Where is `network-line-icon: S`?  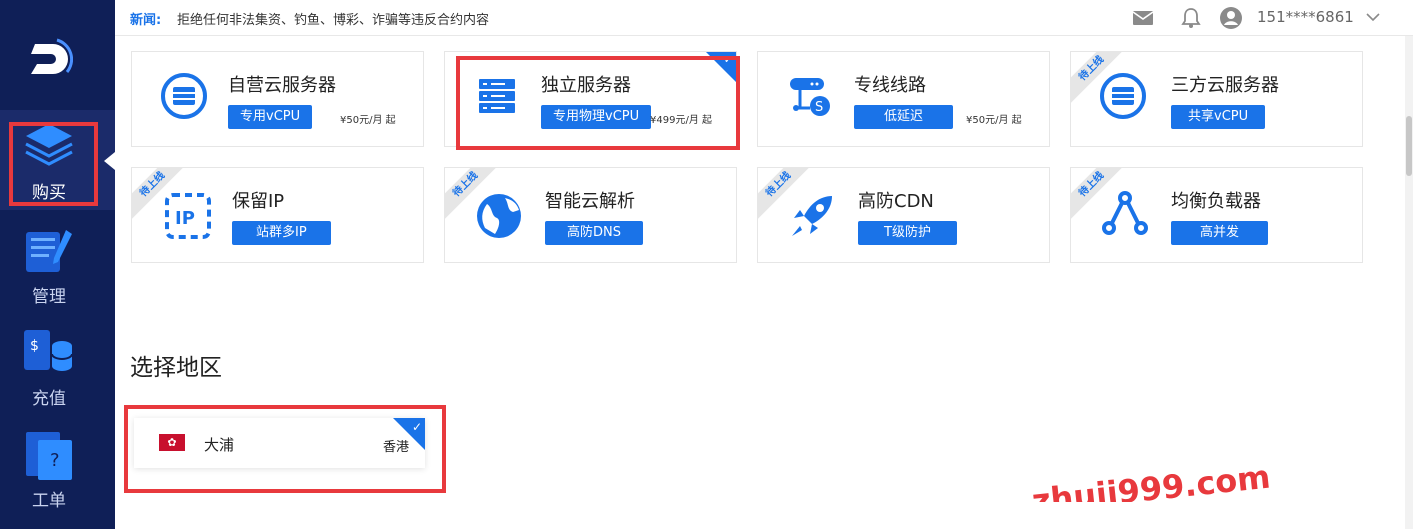
network-line-icon: S is located at coordinates (810, 97).